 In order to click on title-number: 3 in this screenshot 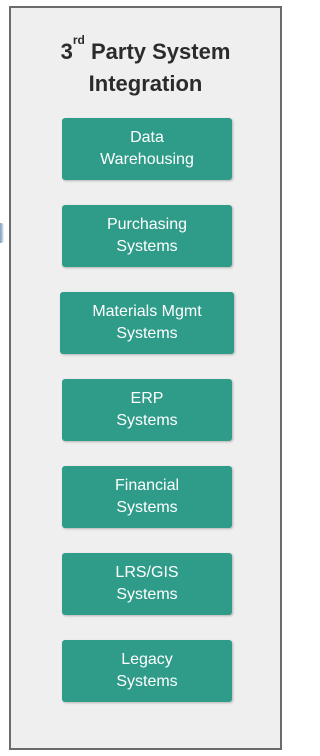, I will do `click(66, 51)`.